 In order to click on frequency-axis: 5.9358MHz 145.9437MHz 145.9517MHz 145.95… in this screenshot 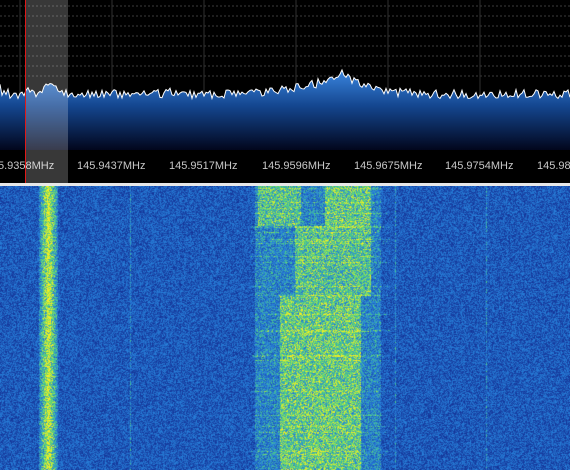, I will do `click(285, 166)`.